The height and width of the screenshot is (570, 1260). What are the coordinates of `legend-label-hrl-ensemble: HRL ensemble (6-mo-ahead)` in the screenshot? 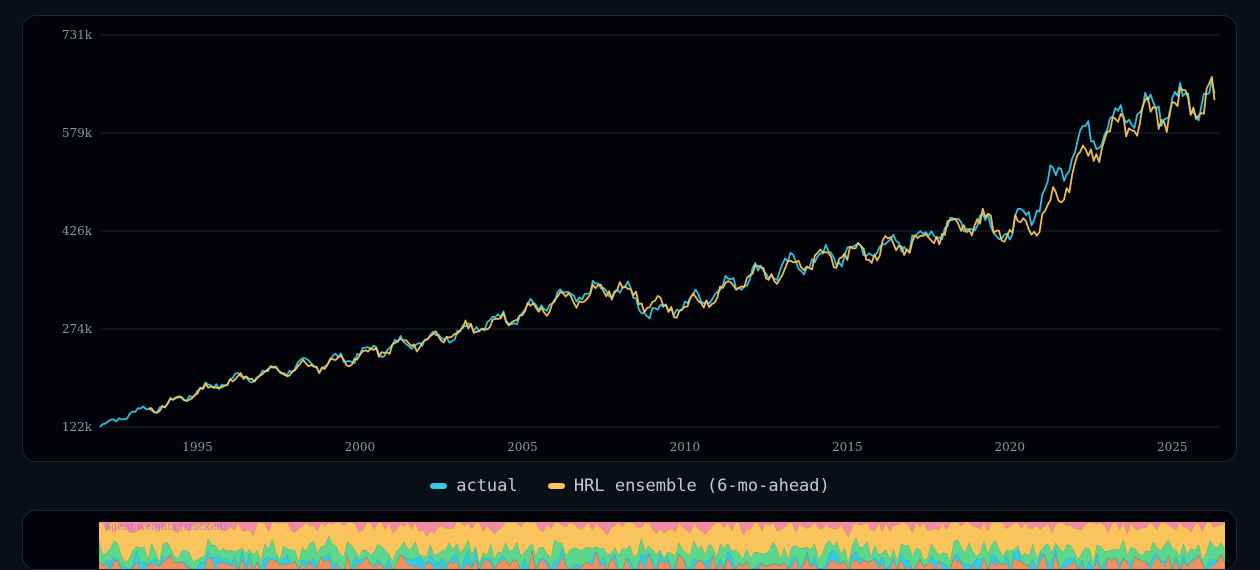 It's located at (702, 486).